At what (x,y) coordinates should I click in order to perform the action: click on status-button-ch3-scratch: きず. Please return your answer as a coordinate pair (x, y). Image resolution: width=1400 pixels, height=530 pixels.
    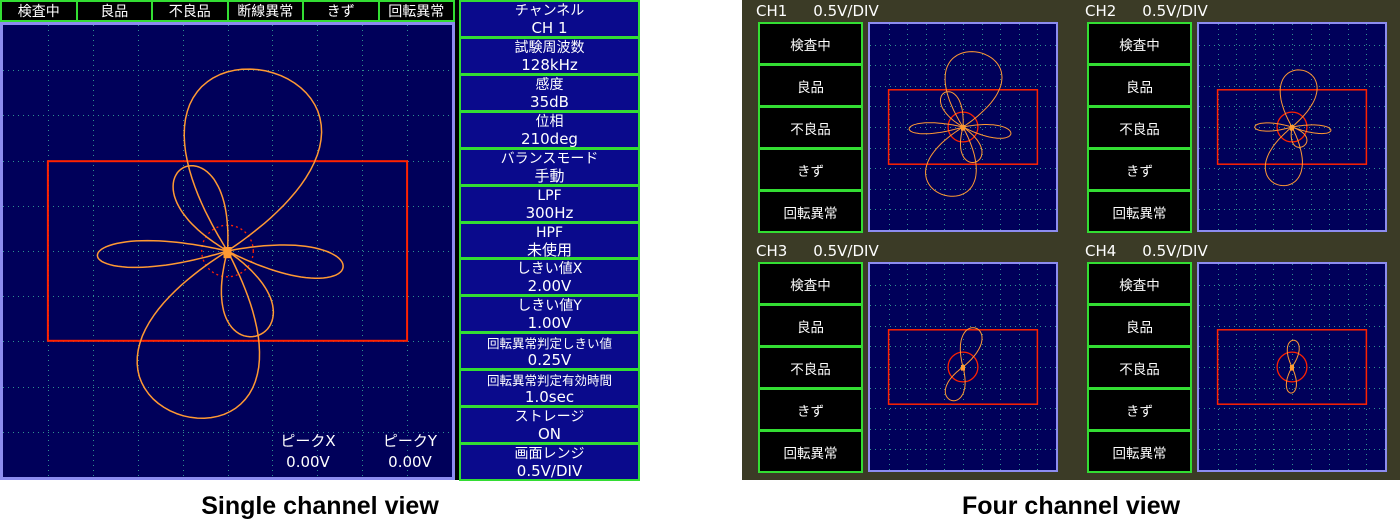
    Looking at the image, I should click on (810, 409).